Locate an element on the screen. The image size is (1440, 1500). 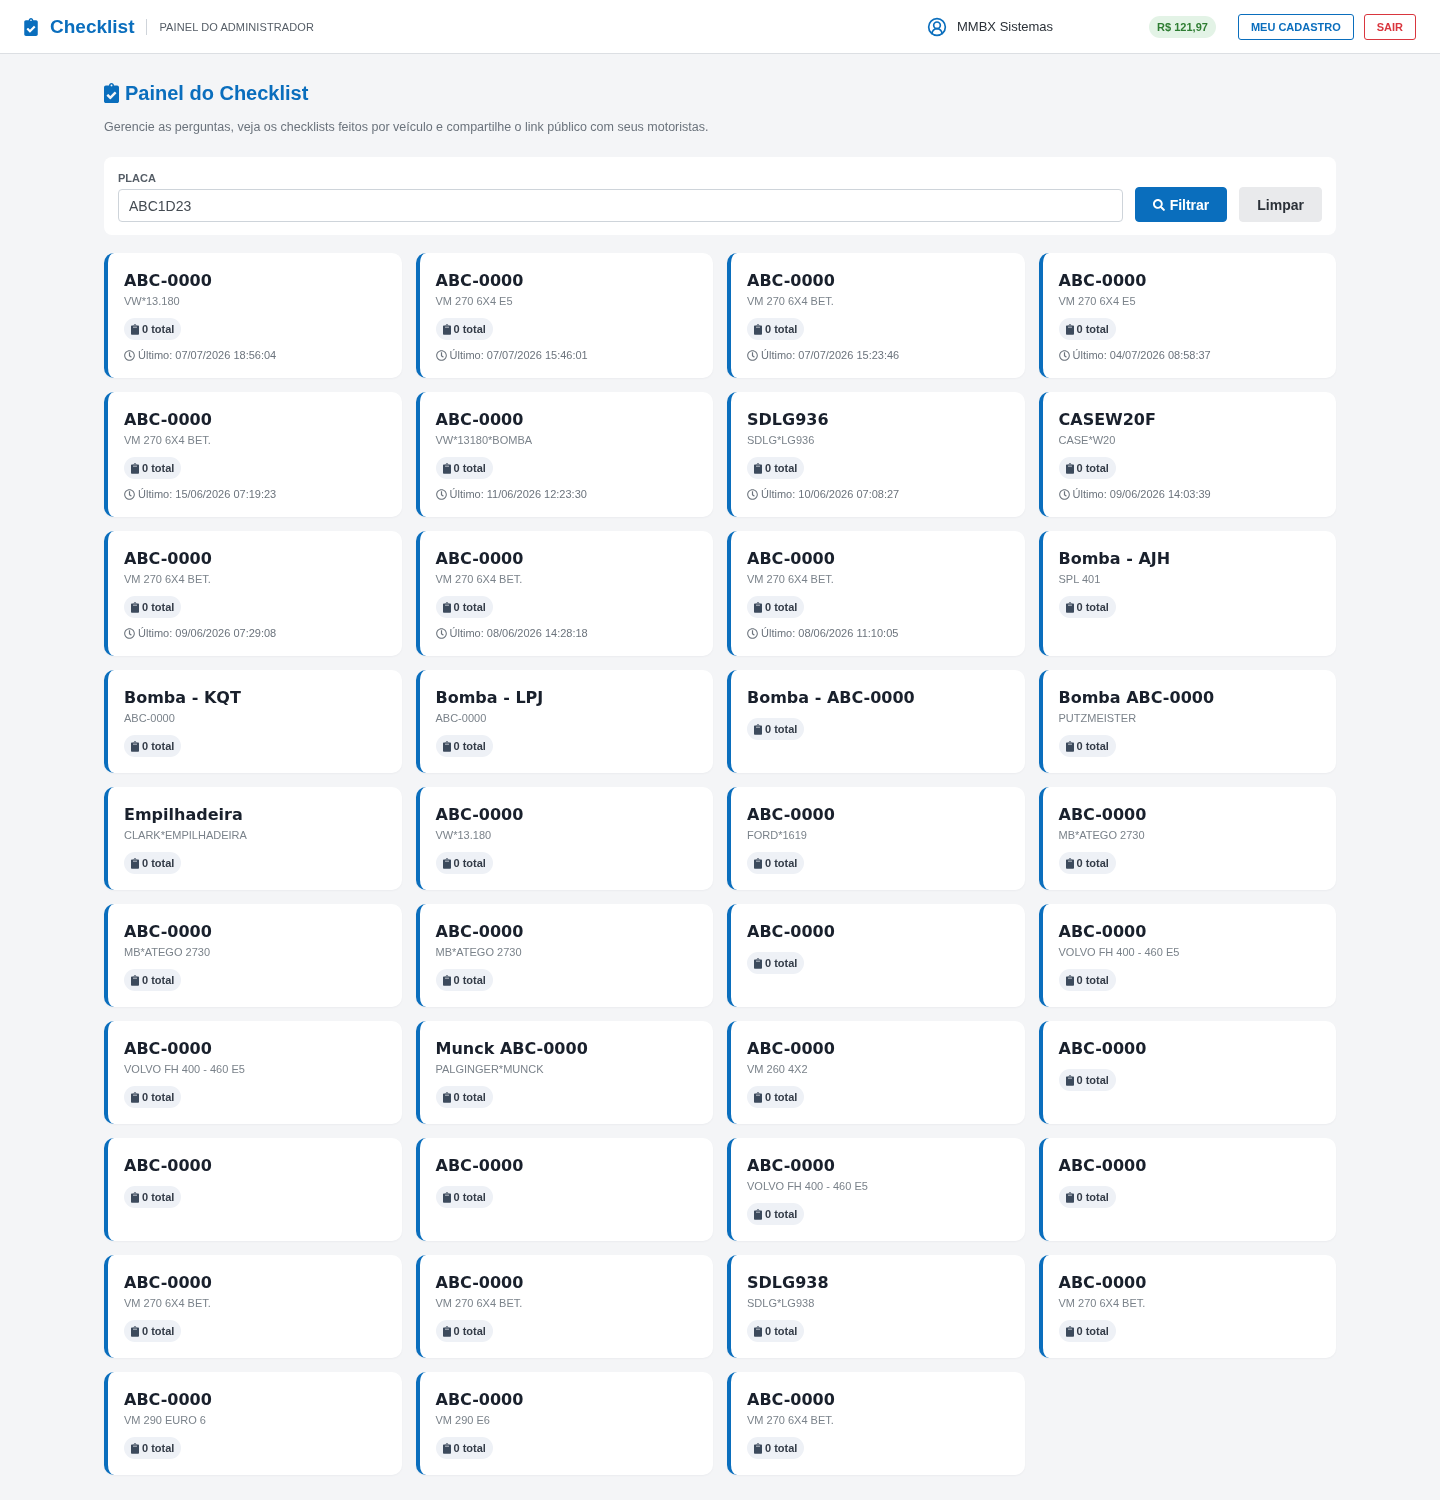
vehicle-card: Bomba - AJH SPL 401 0 total is located at coordinates (1187, 593).